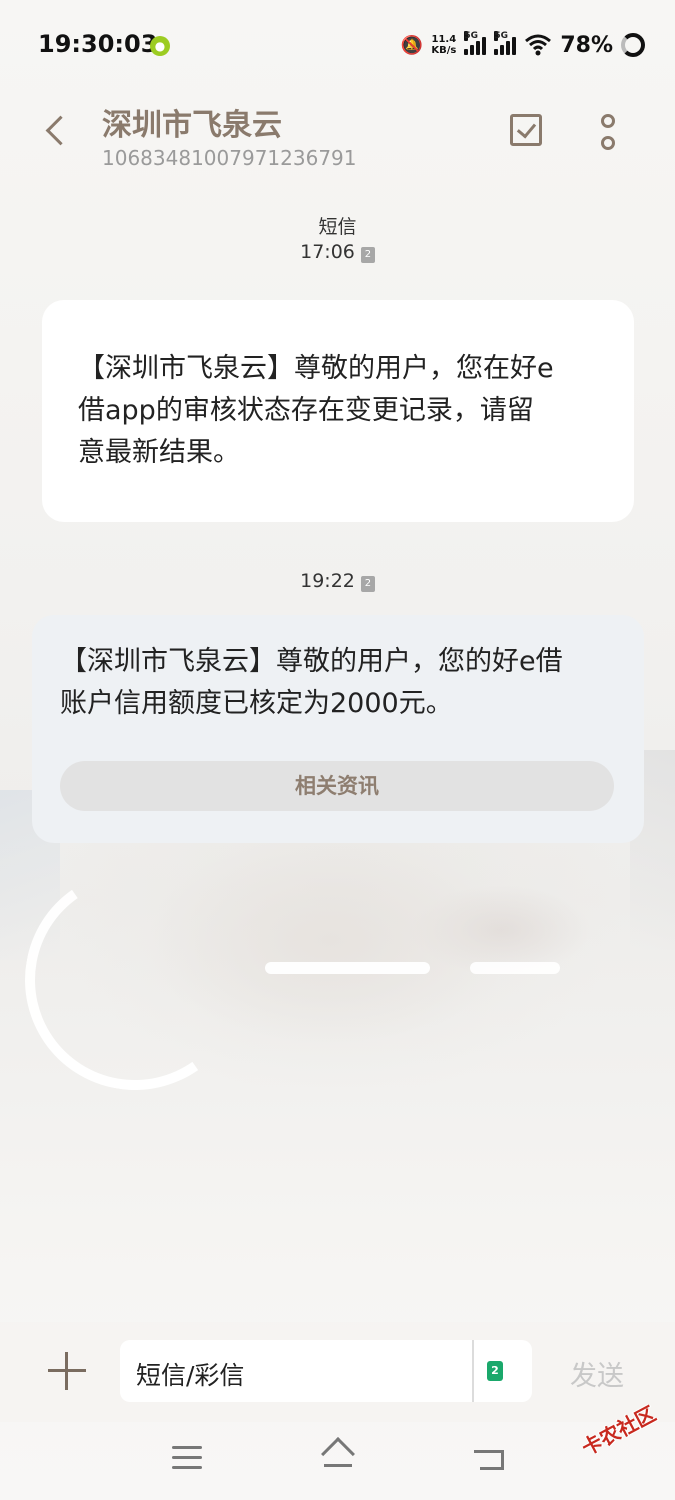  I want to click on add-attachment-icon, so click(67, 1371).